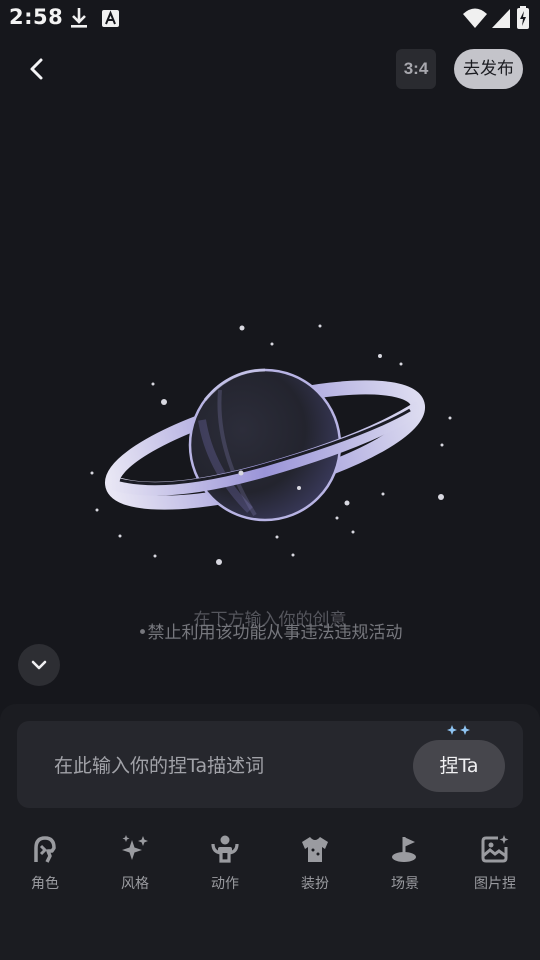  Describe the element at coordinates (135, 847) in the screenshot. I see `style-sparkle-icon` at that location.